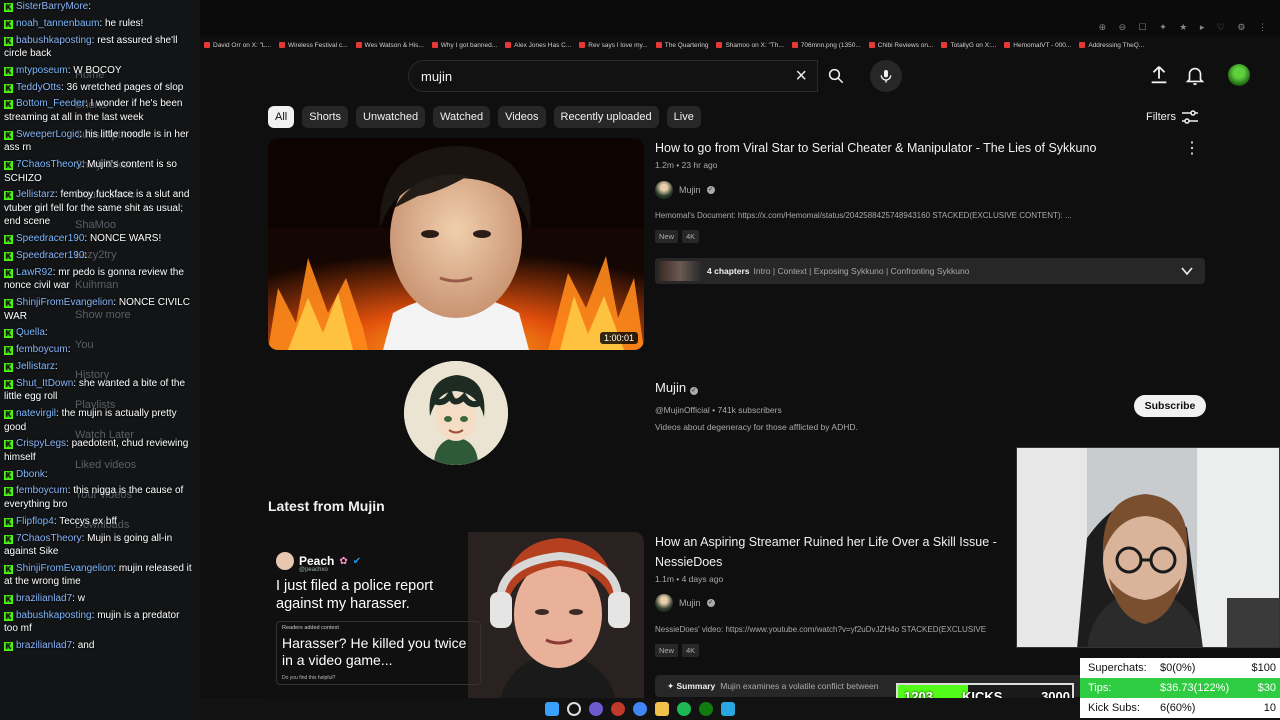 The height and width of the screenshot is (720, 1280). I want to click on browser-toolbar-icons: ⊕ ⊖ ☐ ✦ ★ ▸ ♡ ⚙ ⋮, so click(1185, 27).